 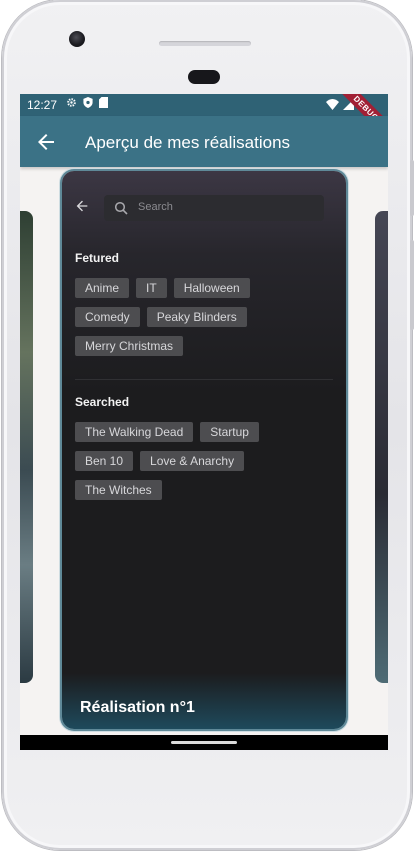 I want to click on featured-tag: Merry Christmas, so click(x=129, y=346).